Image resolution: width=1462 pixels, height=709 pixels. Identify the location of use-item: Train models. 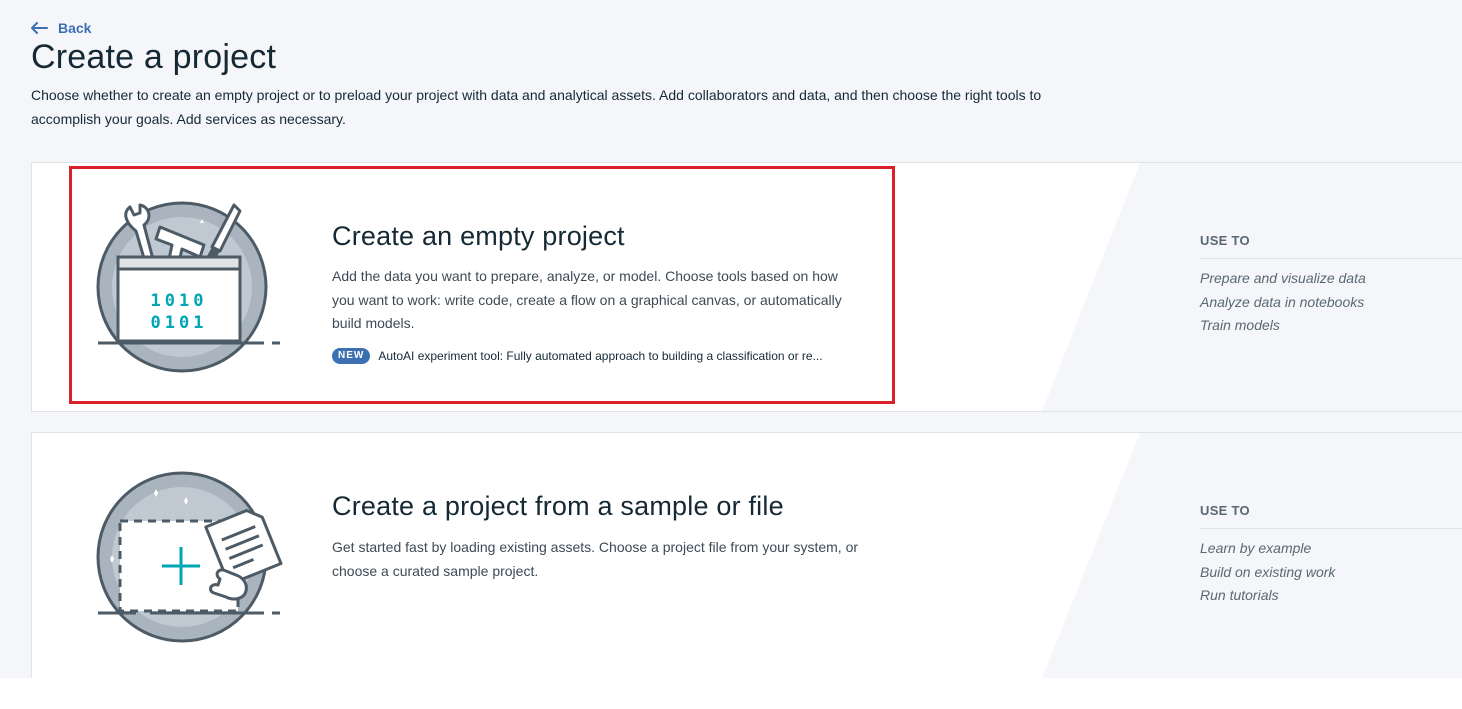
(1240, 325).